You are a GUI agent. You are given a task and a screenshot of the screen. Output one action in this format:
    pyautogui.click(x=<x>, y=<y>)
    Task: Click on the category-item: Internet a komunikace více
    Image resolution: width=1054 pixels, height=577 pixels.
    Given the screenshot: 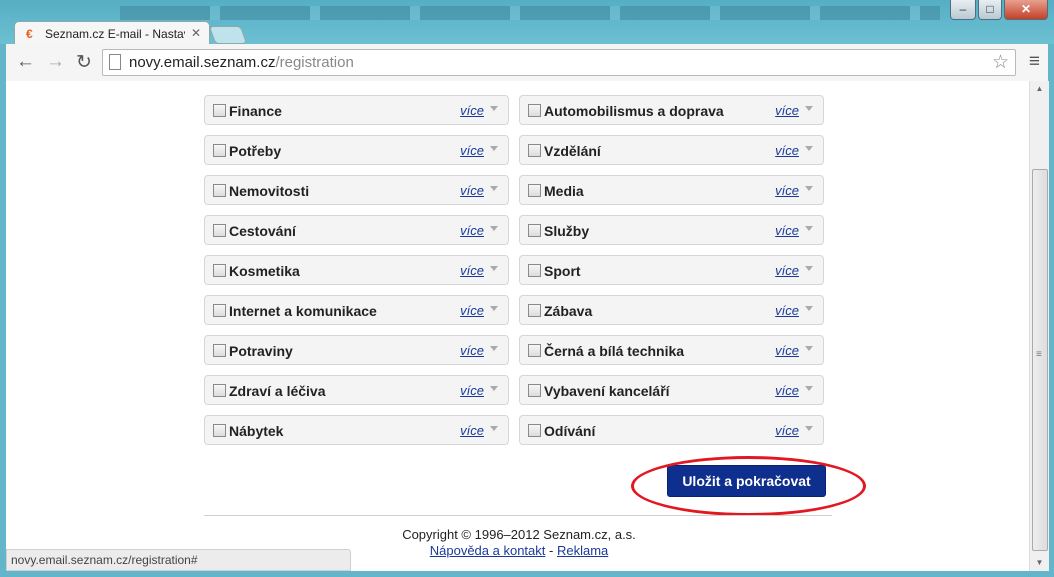 What is the action you would take?
    pyautogui.click(x=356, y=310)
    